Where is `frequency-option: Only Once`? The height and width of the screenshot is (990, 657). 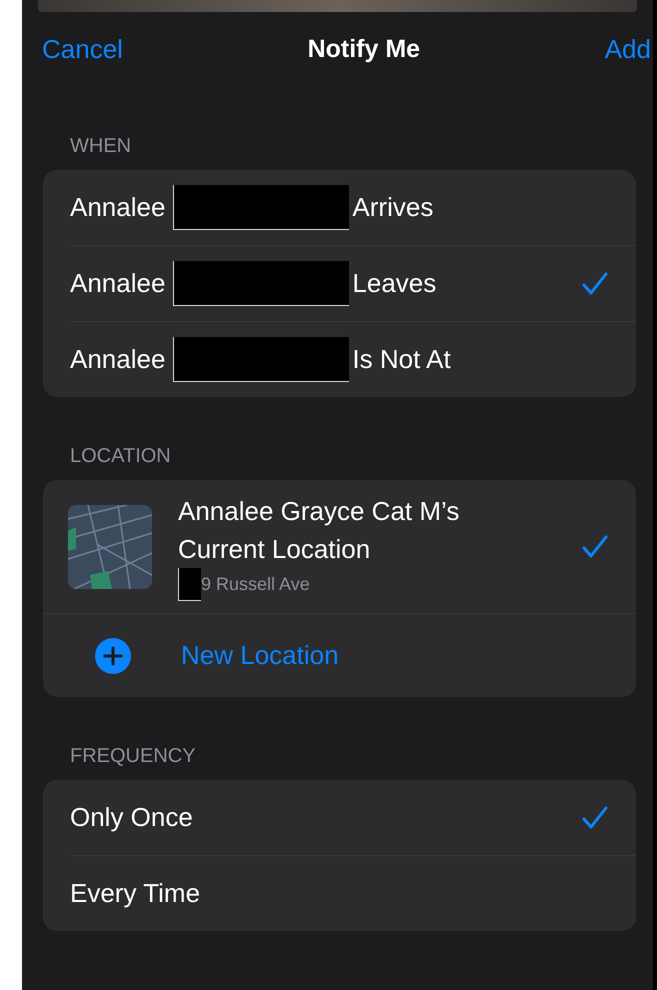
frequency-option: Only Once is located at coordinates (339, 817).